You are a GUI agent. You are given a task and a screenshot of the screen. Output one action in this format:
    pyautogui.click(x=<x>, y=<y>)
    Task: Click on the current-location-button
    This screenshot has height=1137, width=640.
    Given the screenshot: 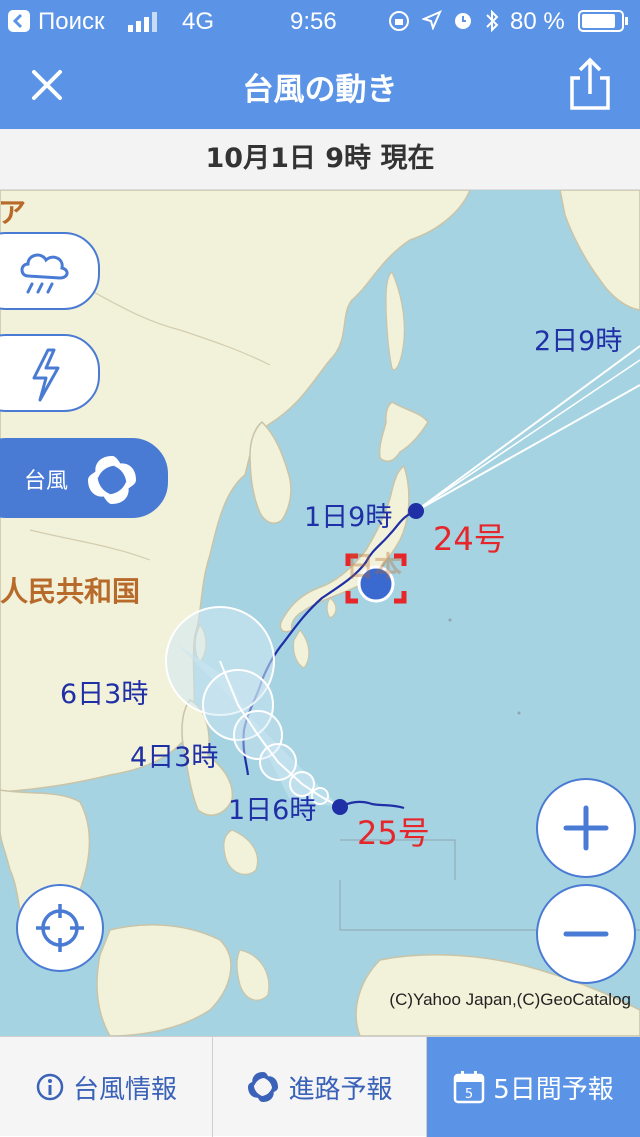 What is the action you would take?
    pyautogui.click(x=60, y=928)
    